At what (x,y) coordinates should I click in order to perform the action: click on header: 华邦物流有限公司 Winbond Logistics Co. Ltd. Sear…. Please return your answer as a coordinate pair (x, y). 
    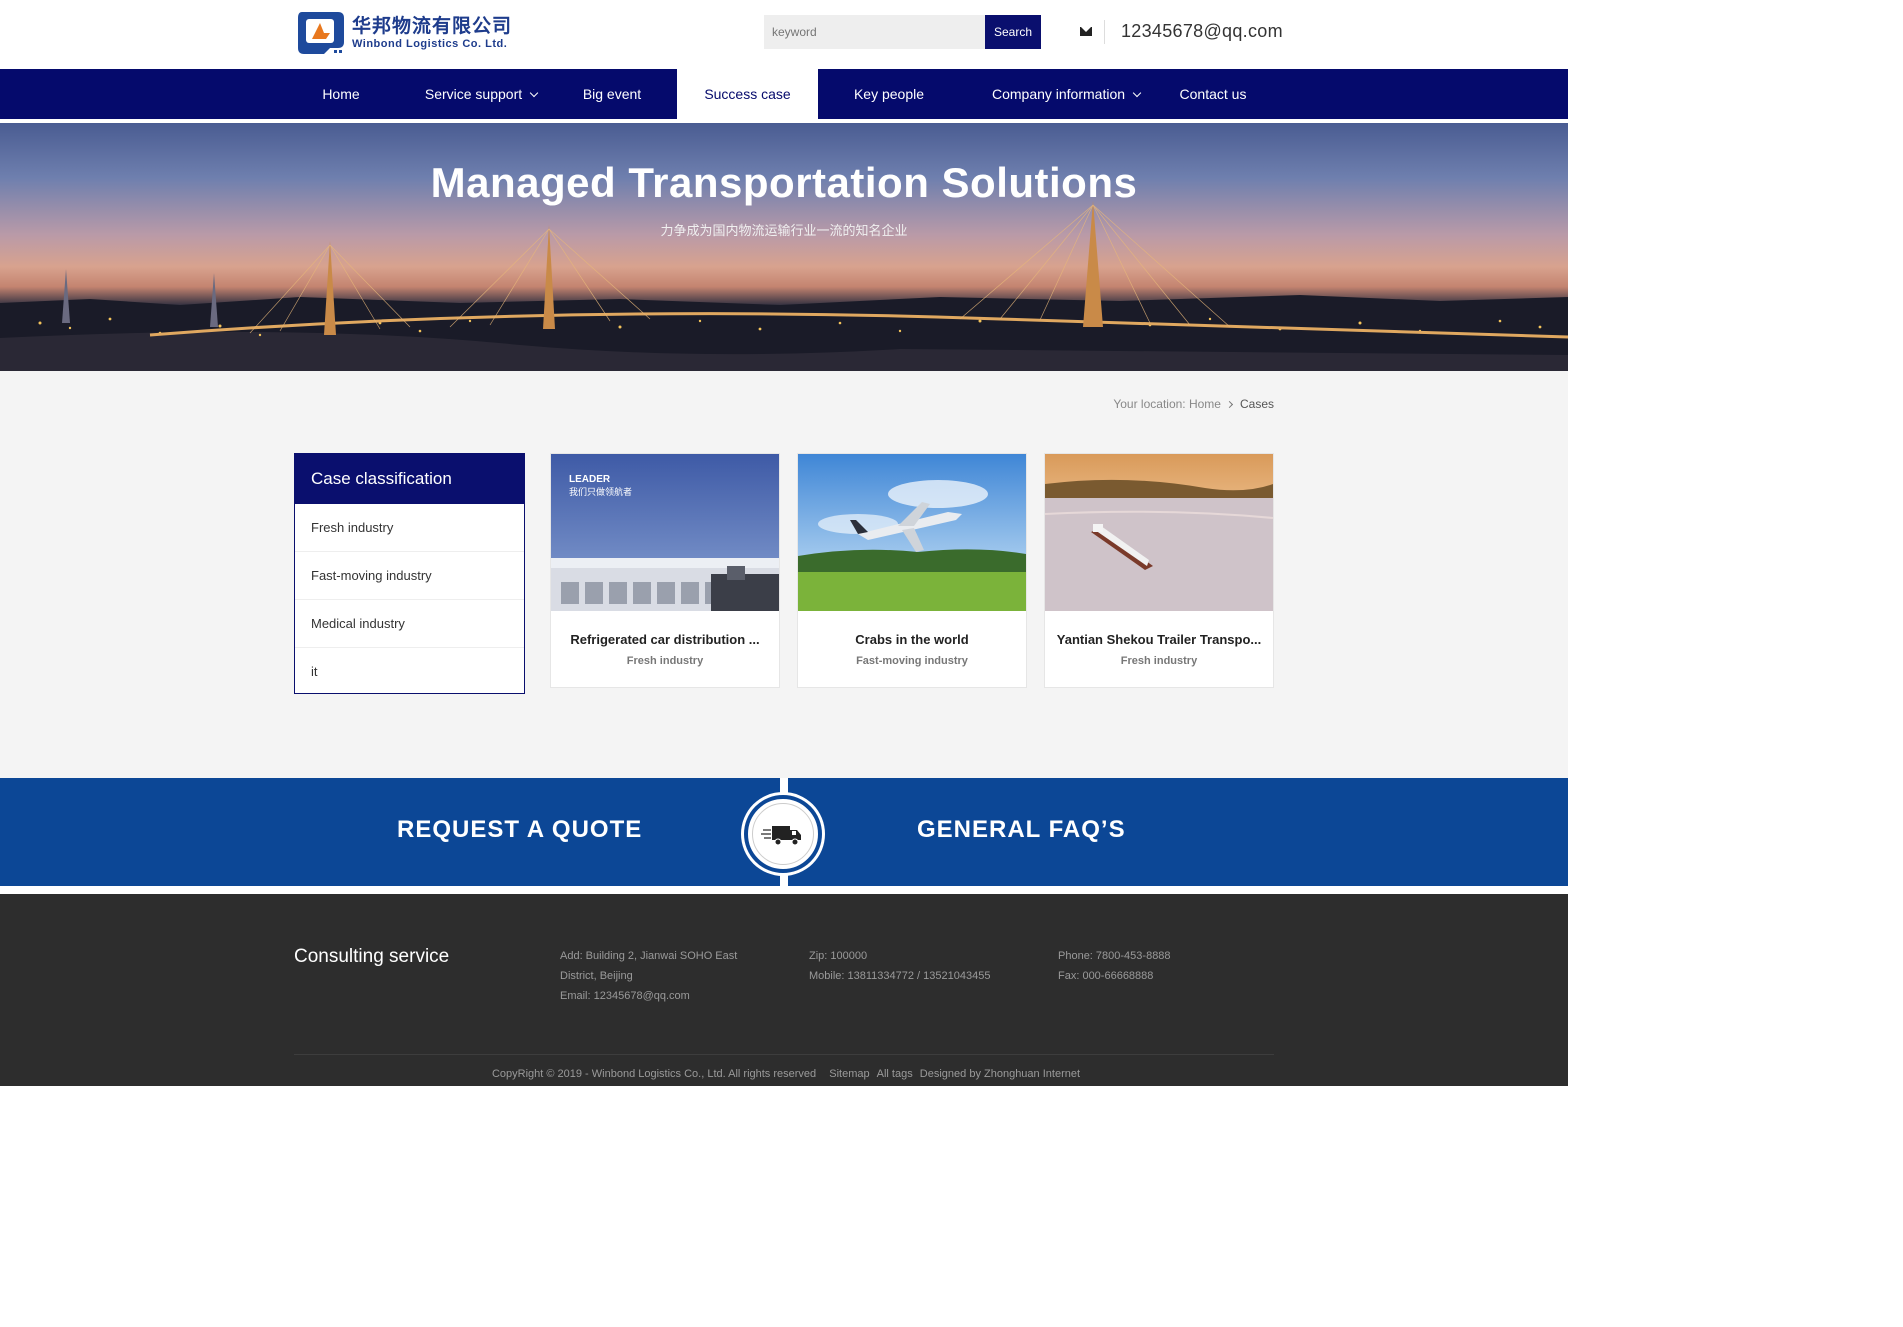
    Looking at the image, I should click on (784, 34).